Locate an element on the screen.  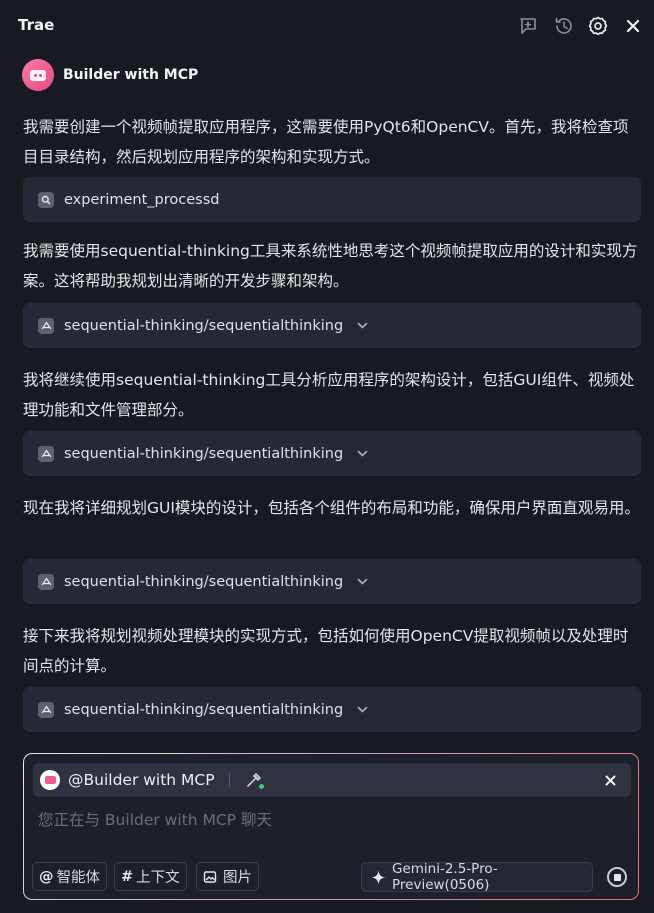
settings-icon is located at coordinates (598, 26).